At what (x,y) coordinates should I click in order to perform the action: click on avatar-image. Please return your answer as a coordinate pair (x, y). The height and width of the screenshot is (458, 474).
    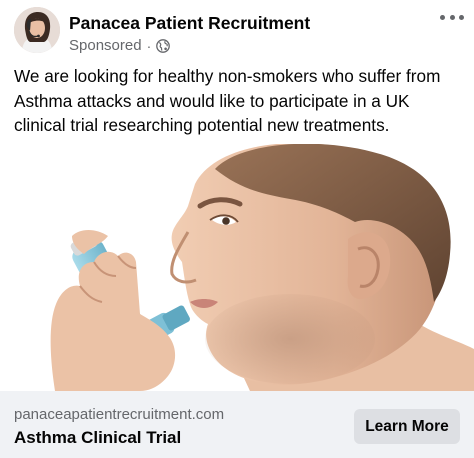
    Looking at the image, I should click on (37, 30).